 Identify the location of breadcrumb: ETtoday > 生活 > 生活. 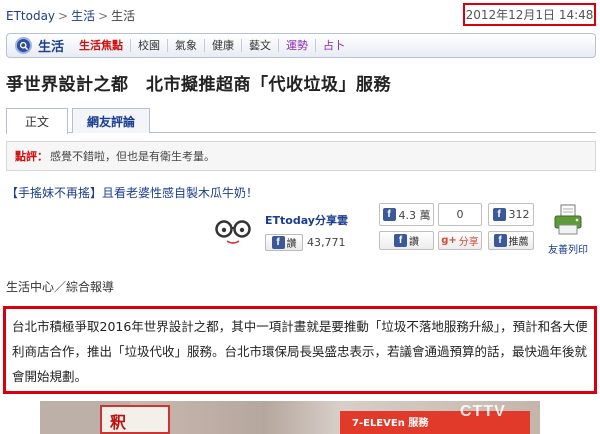
(70, 15).